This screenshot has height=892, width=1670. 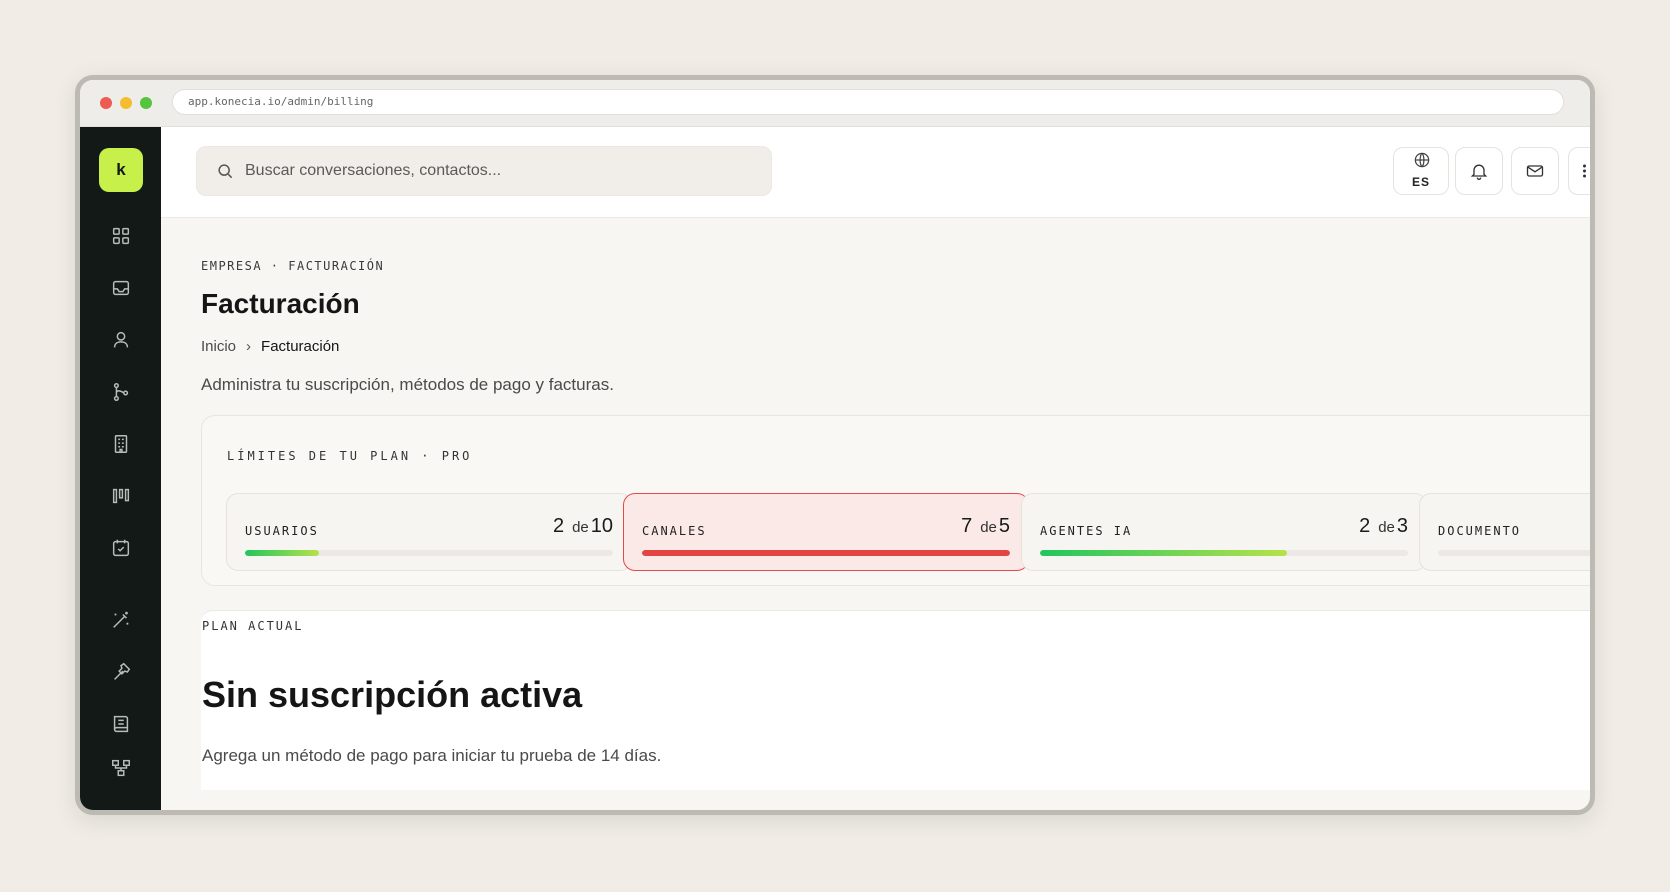 What do you see at coordinates (282, 531) in the screenshot?
I see `limit-name: USUARIOS` at bounding box center [282, 531].